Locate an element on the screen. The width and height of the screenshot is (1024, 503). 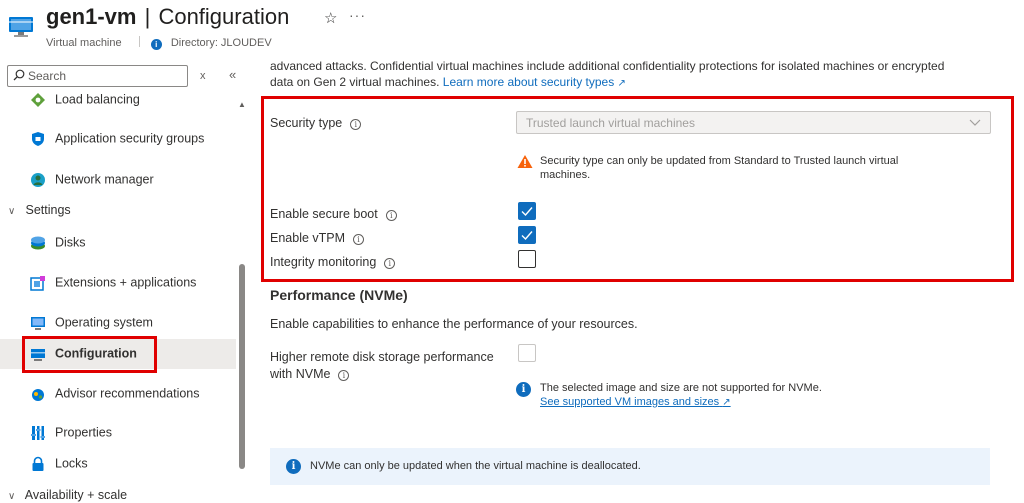
vtpm-label-text: Enable vTPM is located at coordinates (308, 238).